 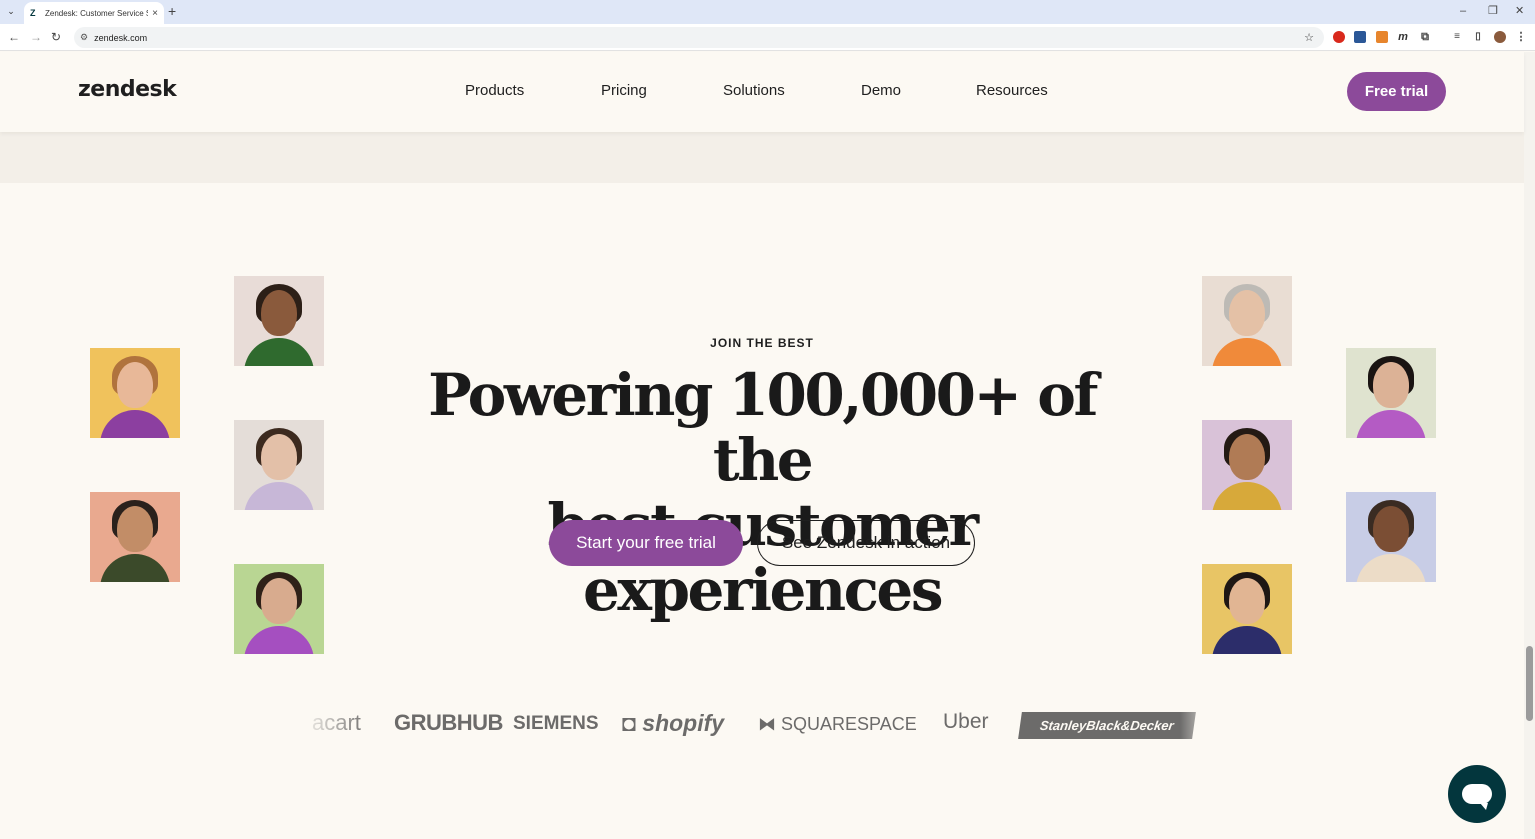 What do you see at coordinates (1529, 683) in the screenshot?
I see `scrollbar-thumb` at bounding box center [1529, 683].